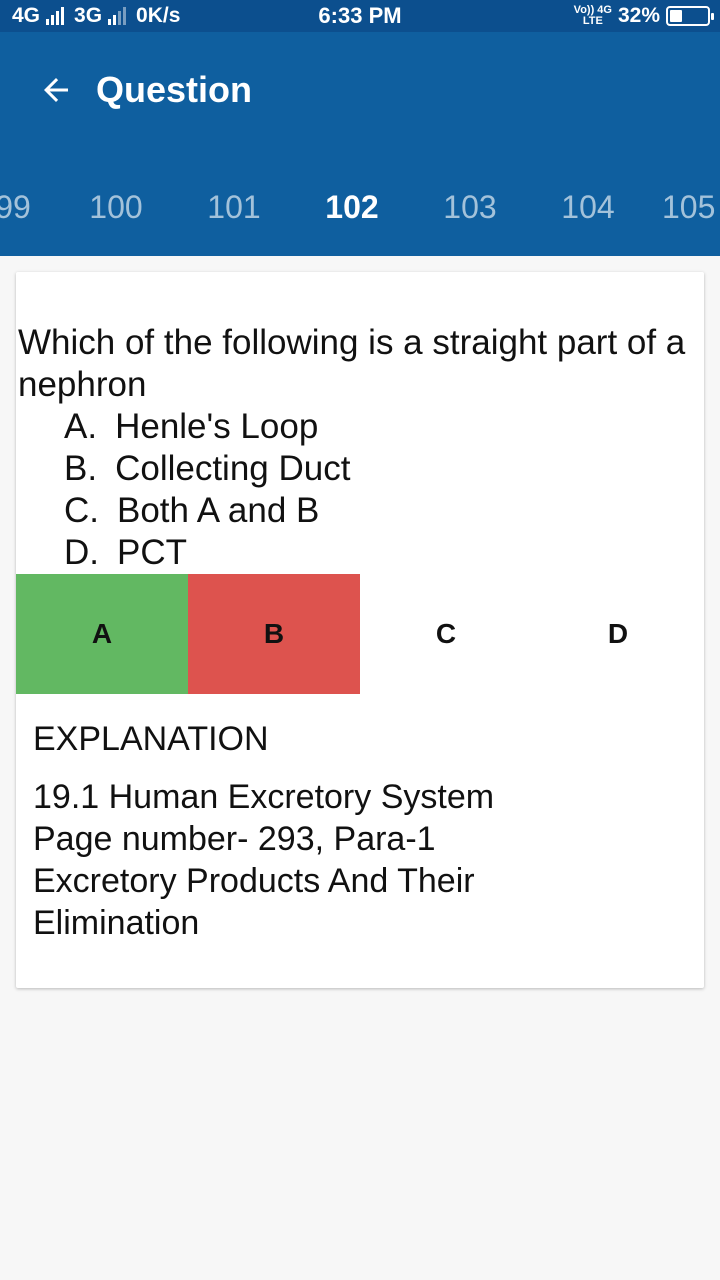  I want to click on option-text: Both A and B, so click(218, 510).